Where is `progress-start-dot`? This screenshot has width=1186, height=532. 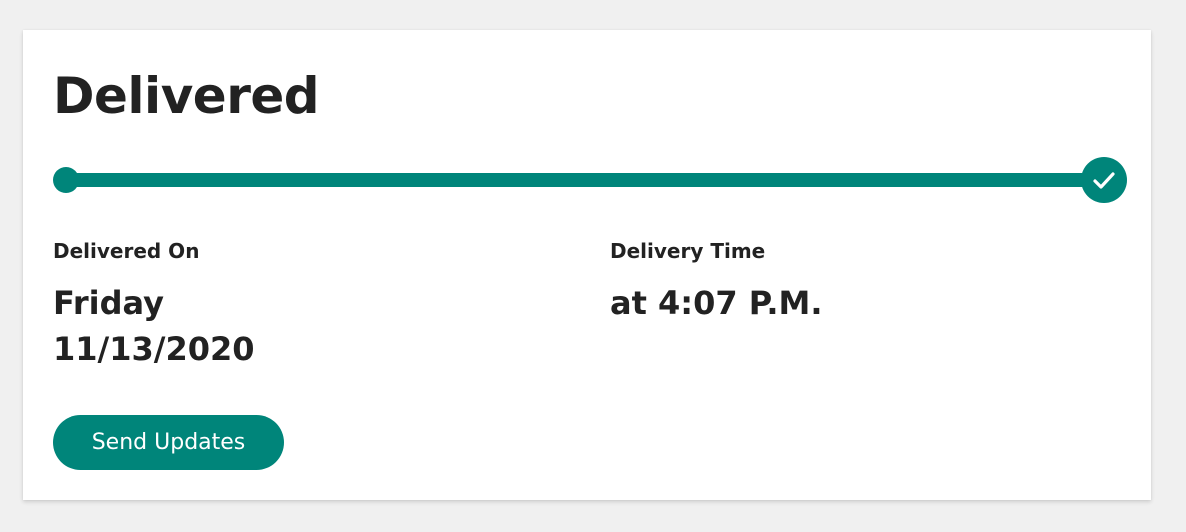
progress-start-dot is located at coordinates (66, 180).